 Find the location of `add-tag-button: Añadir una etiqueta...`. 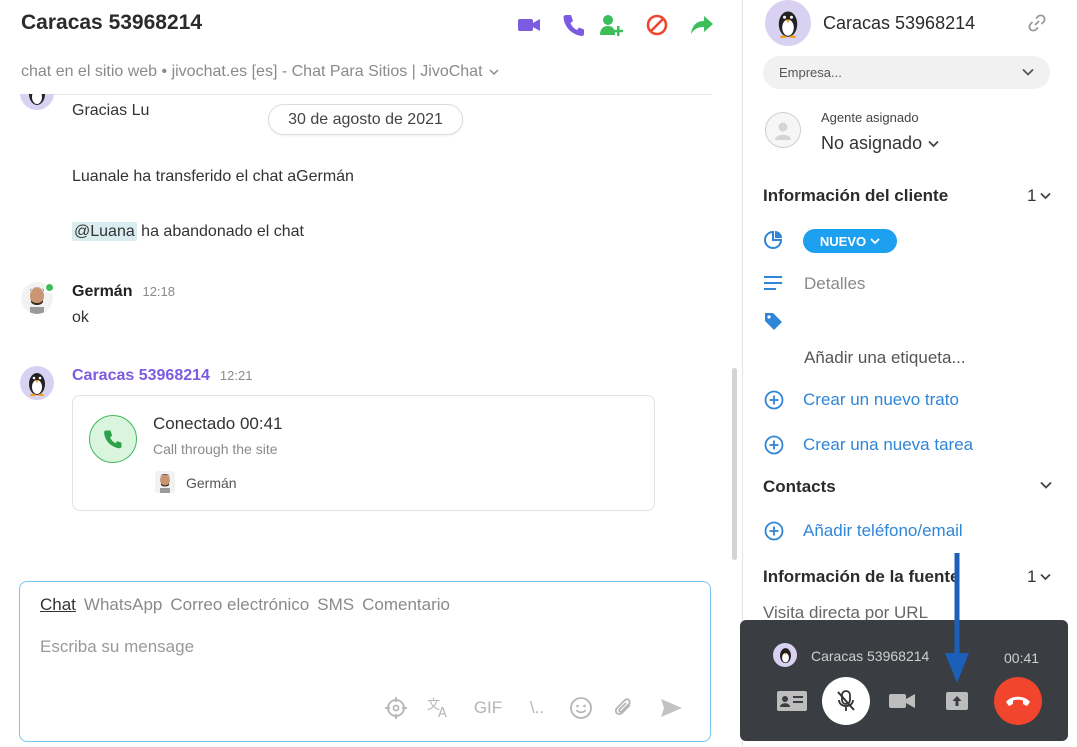

add-tag-button: Añadir una etiqueta... is located at coordinates (885, 358).